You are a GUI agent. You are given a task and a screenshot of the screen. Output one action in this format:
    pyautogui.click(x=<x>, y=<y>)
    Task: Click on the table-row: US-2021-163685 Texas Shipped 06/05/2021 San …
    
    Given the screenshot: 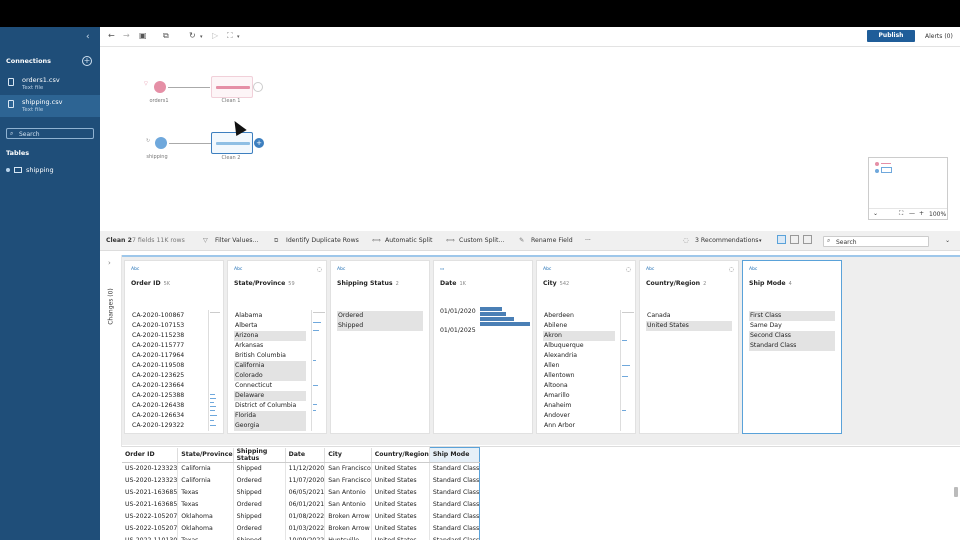 What is the action you would take?
    pyautogui.click(x=301, y=492)
    